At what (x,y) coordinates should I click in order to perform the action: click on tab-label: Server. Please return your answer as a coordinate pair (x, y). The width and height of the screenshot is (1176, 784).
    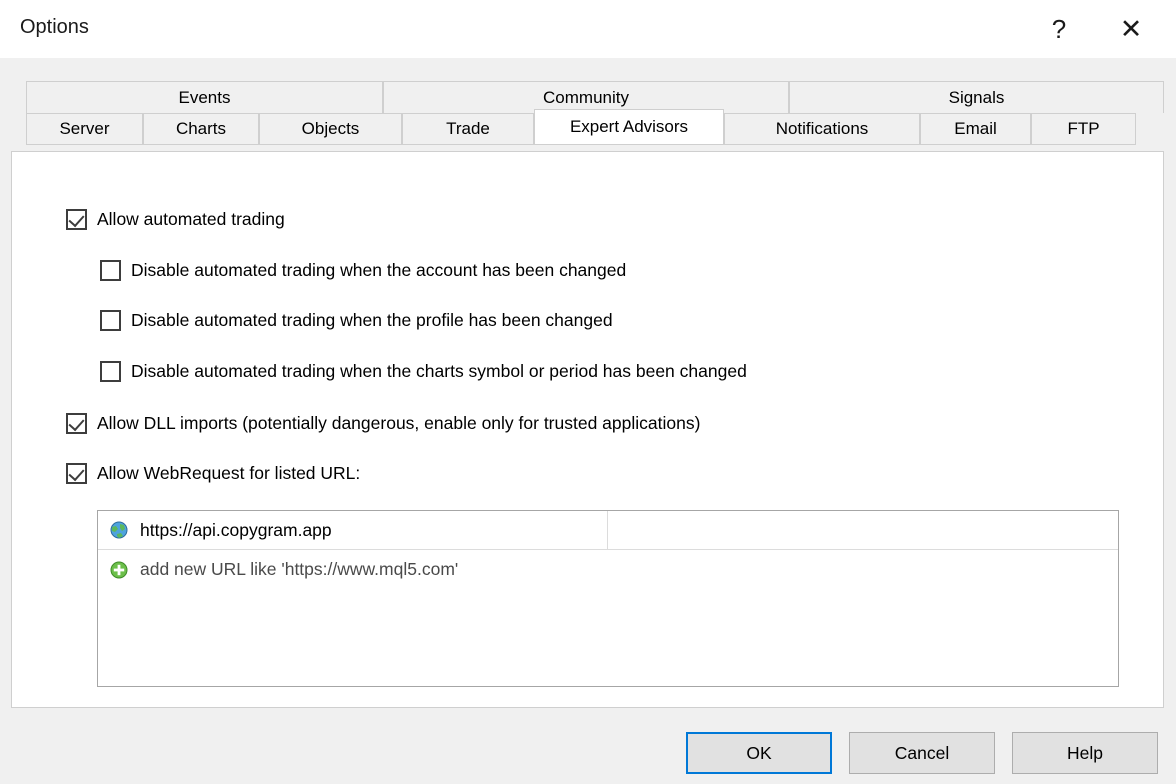
    Looking at the image, I should click on (84, 128).